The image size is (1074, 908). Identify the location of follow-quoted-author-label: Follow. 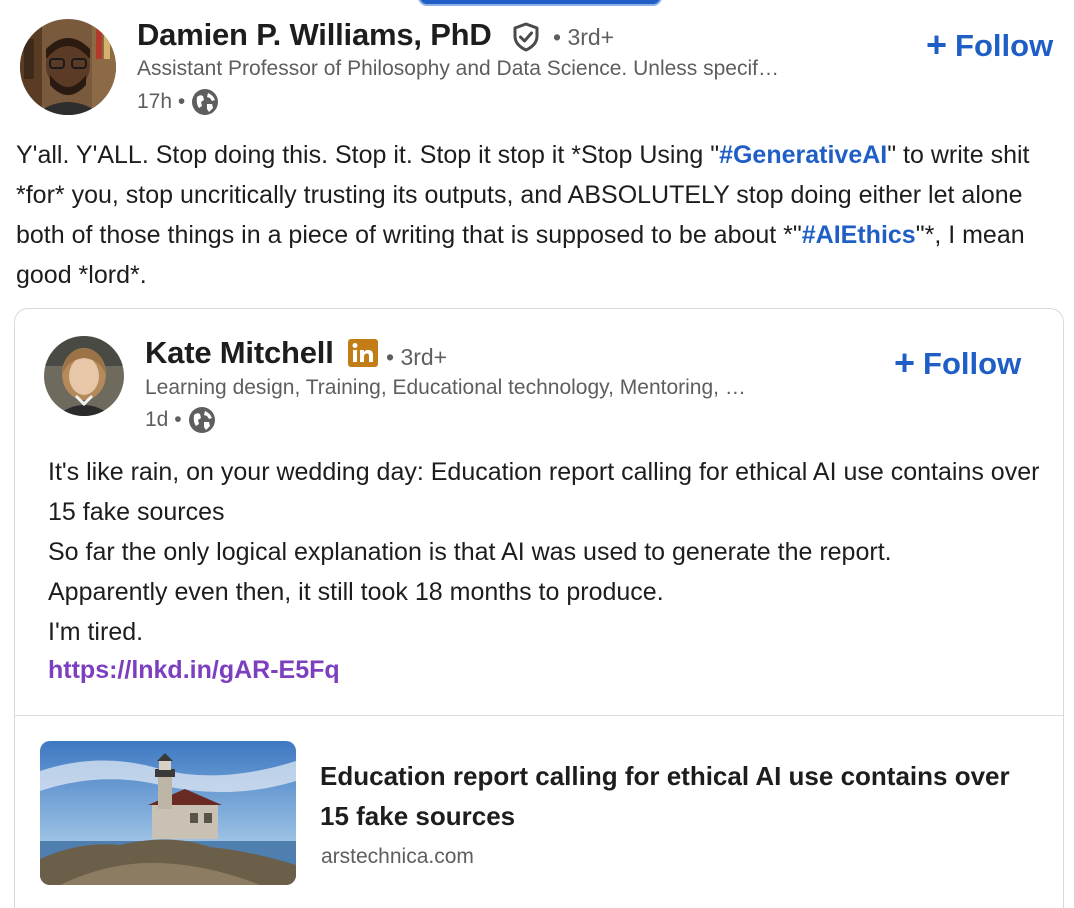
(972, 363).